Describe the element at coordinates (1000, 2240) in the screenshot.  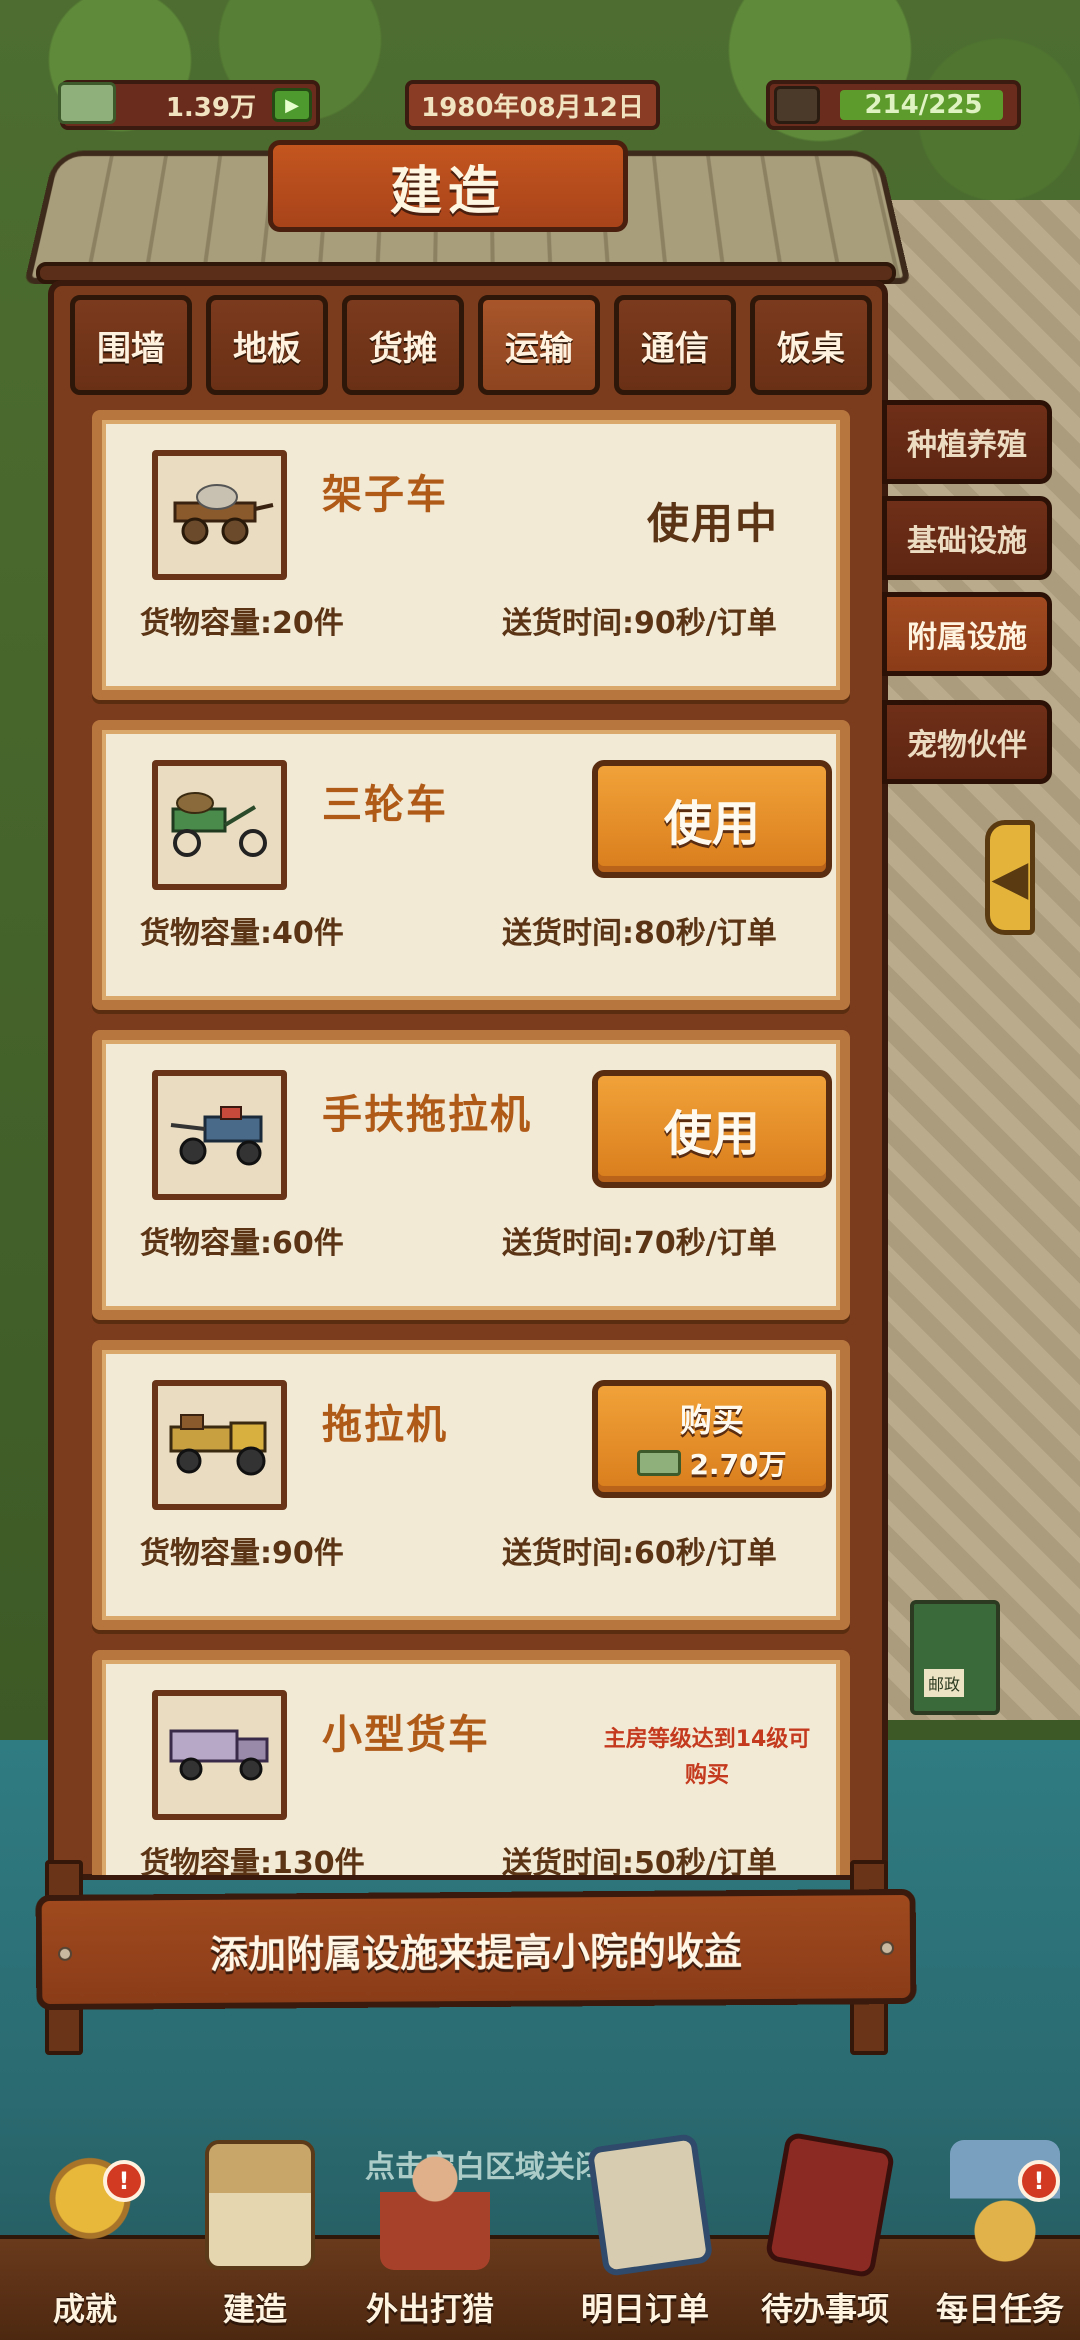
I see `nav-daily-tasks: ! 每日任务` at that location.